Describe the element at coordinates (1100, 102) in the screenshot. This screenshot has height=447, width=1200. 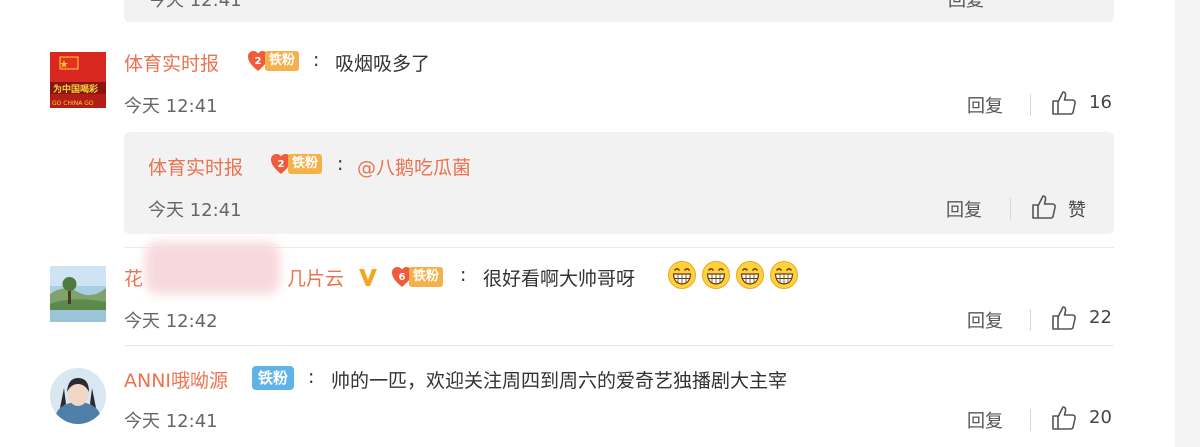
I see `like-count: 16` at that location.